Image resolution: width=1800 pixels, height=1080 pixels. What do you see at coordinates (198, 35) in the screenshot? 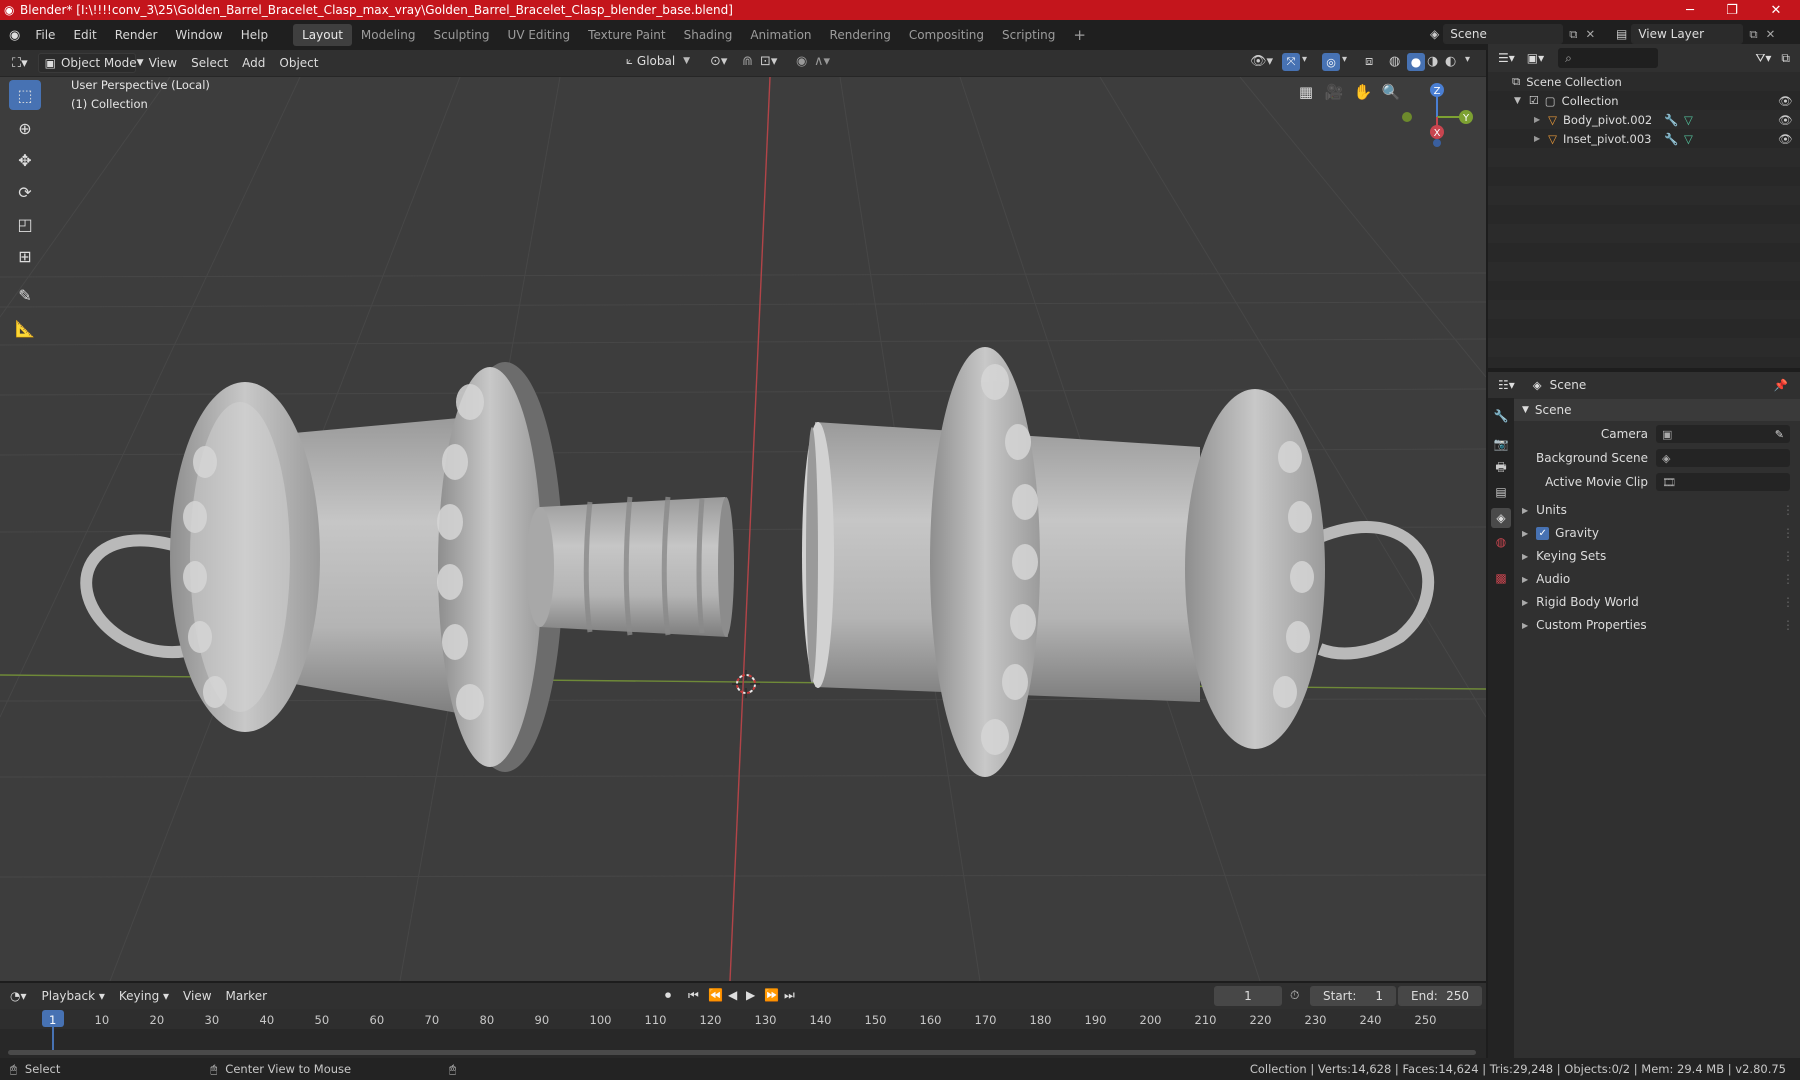
I see `menu-window: Window` at bounding box center [198, 35].